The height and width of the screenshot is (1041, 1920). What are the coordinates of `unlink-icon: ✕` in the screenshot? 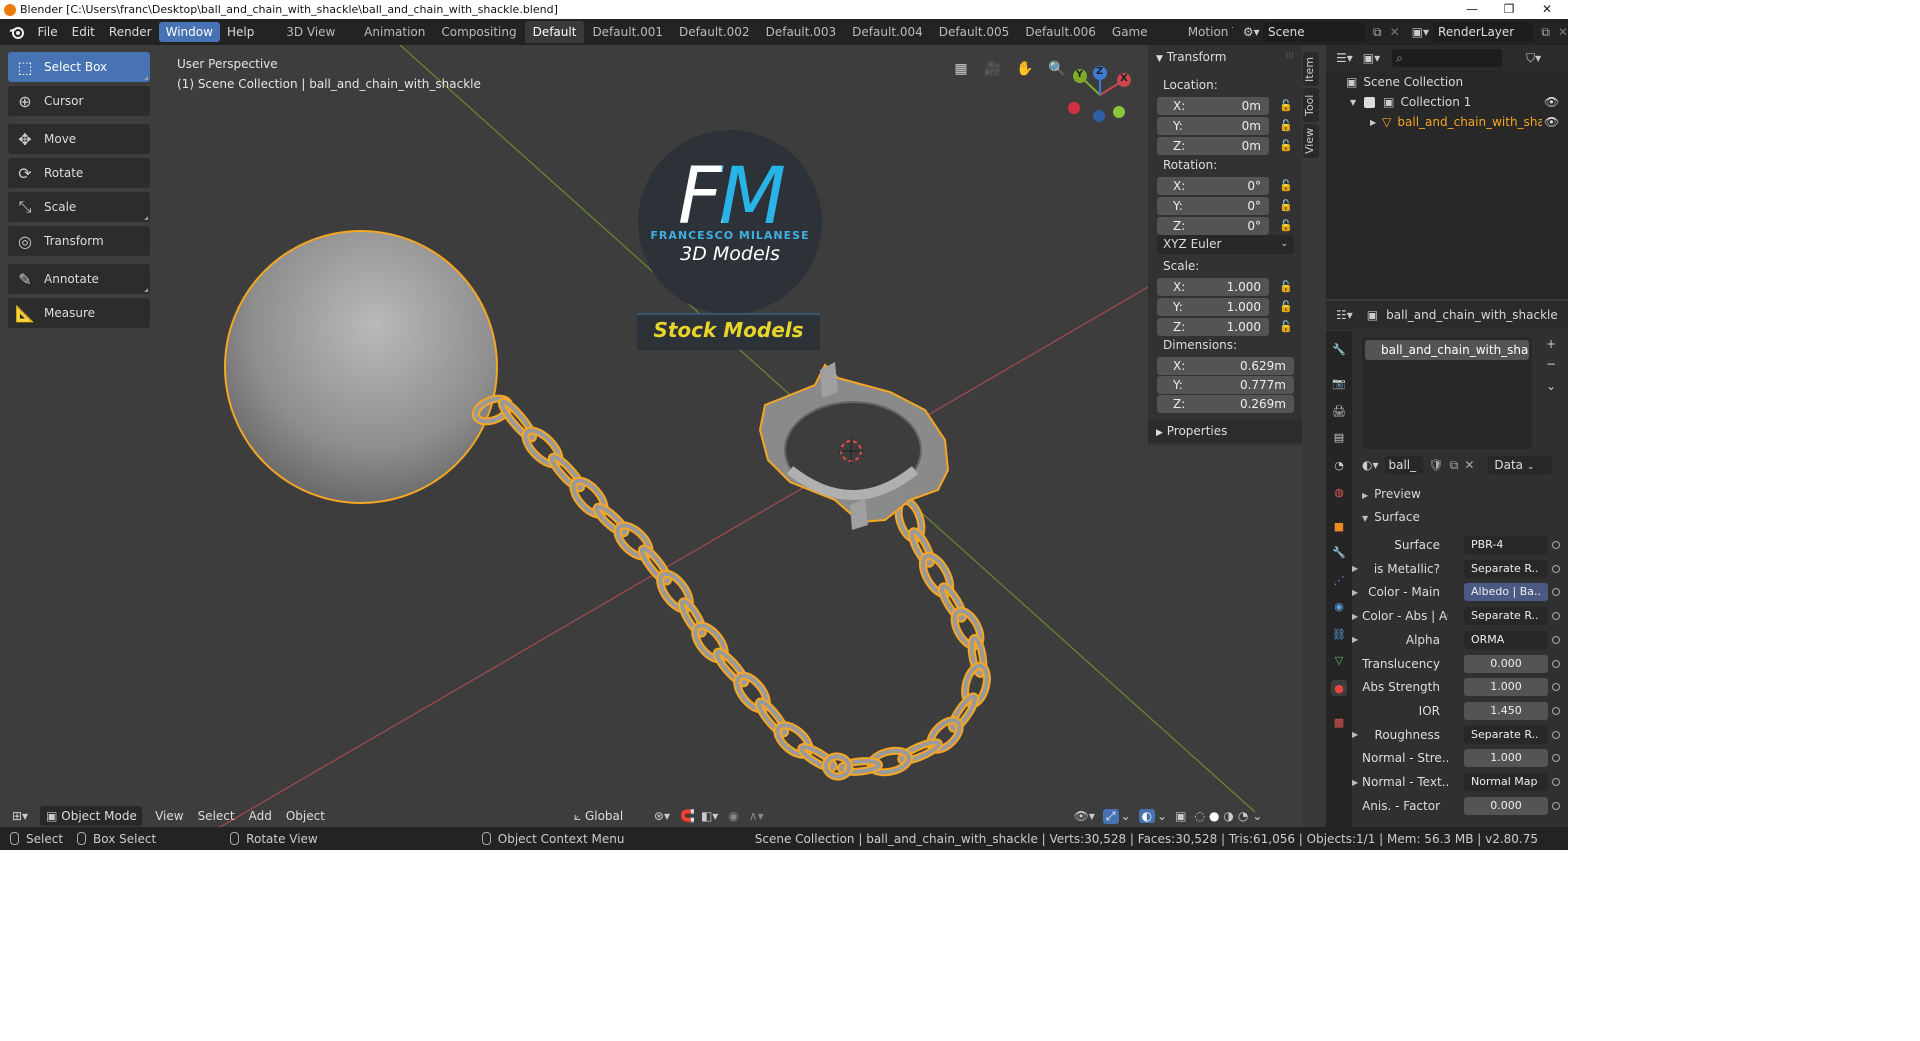 It's located at (1469, 465).